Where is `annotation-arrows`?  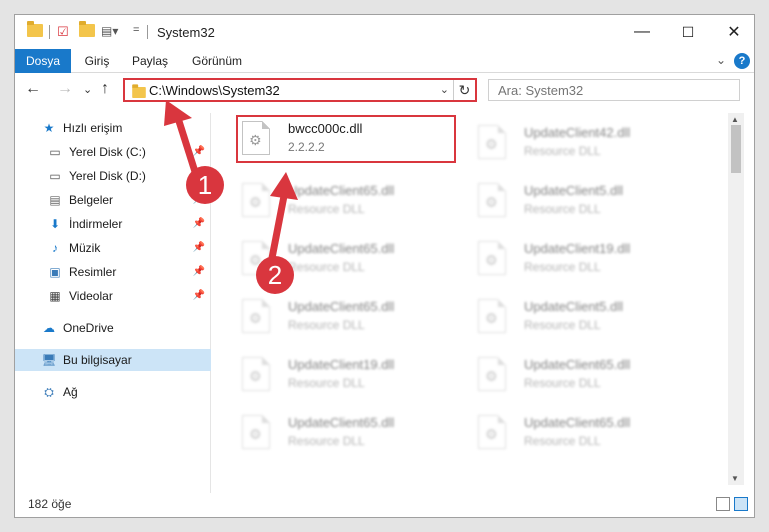 annotation-arrows is located at coordinates (231, 179).